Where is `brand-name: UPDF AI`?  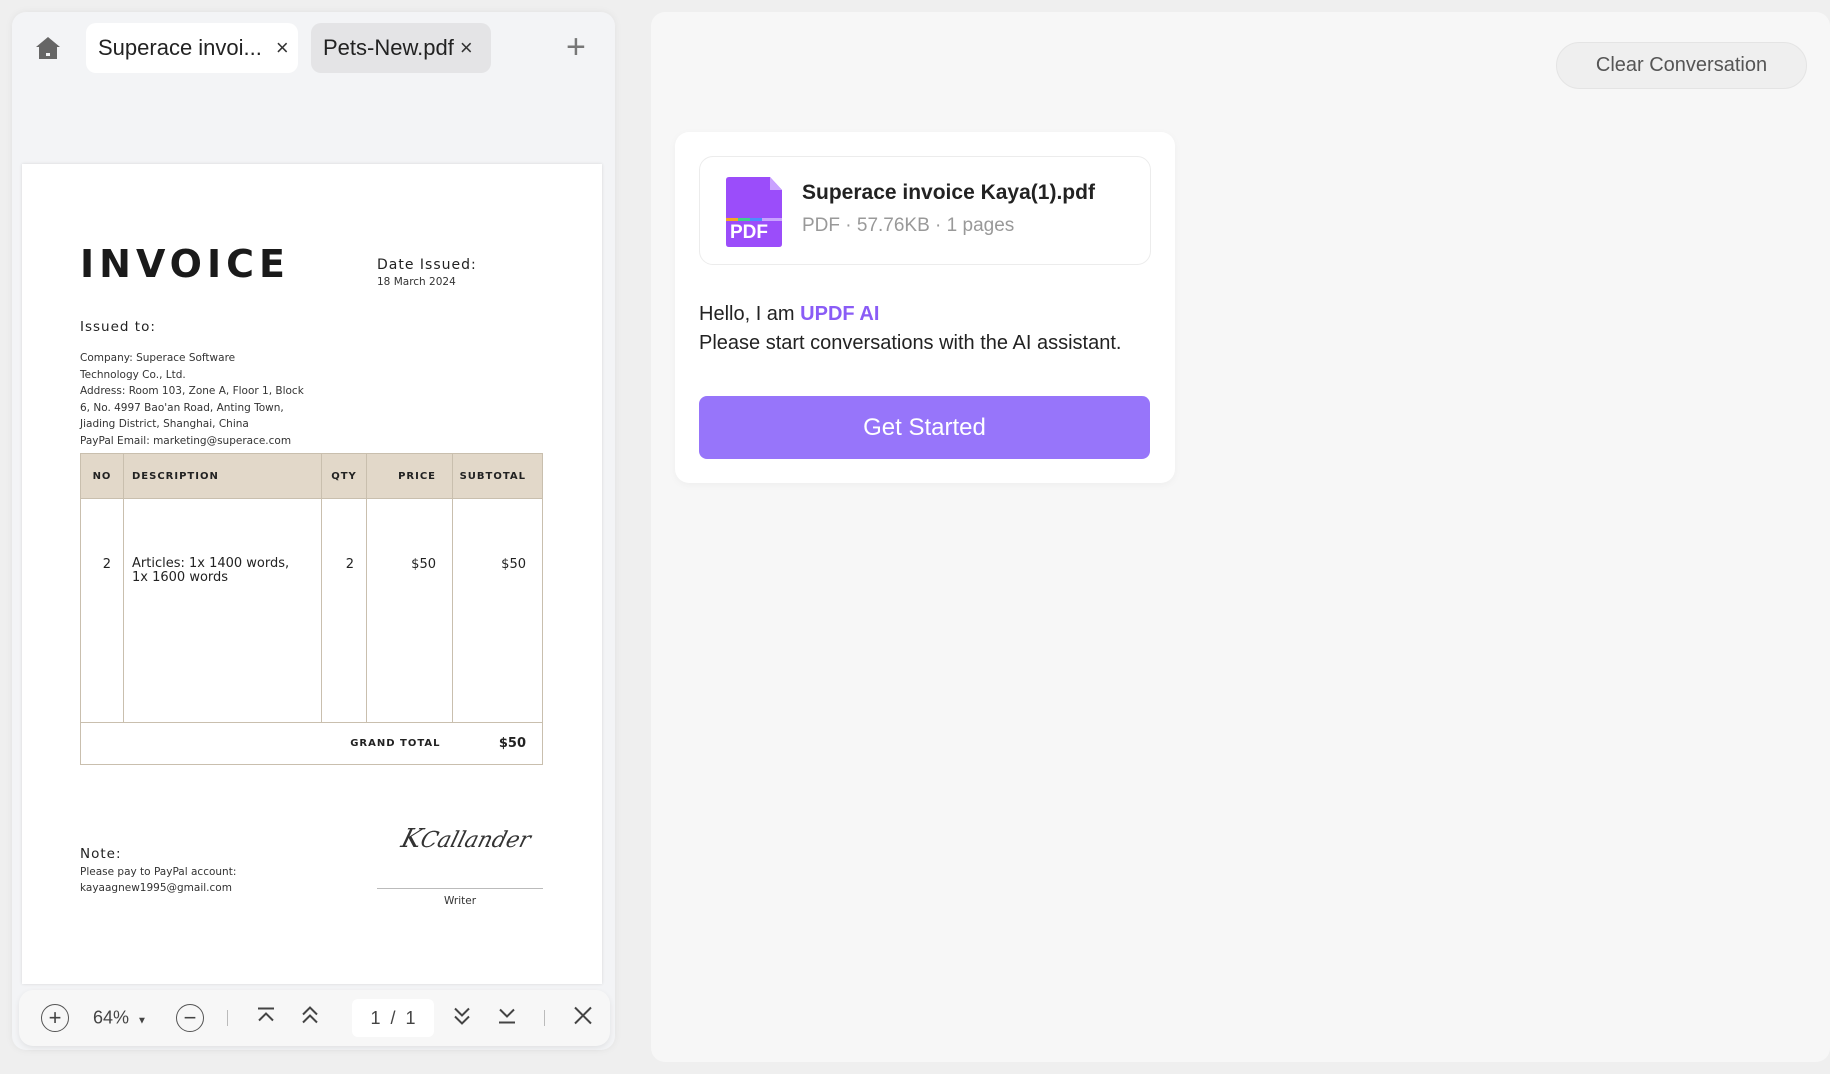
brand-name: UPDF AI is located at coordinates (840, 314).